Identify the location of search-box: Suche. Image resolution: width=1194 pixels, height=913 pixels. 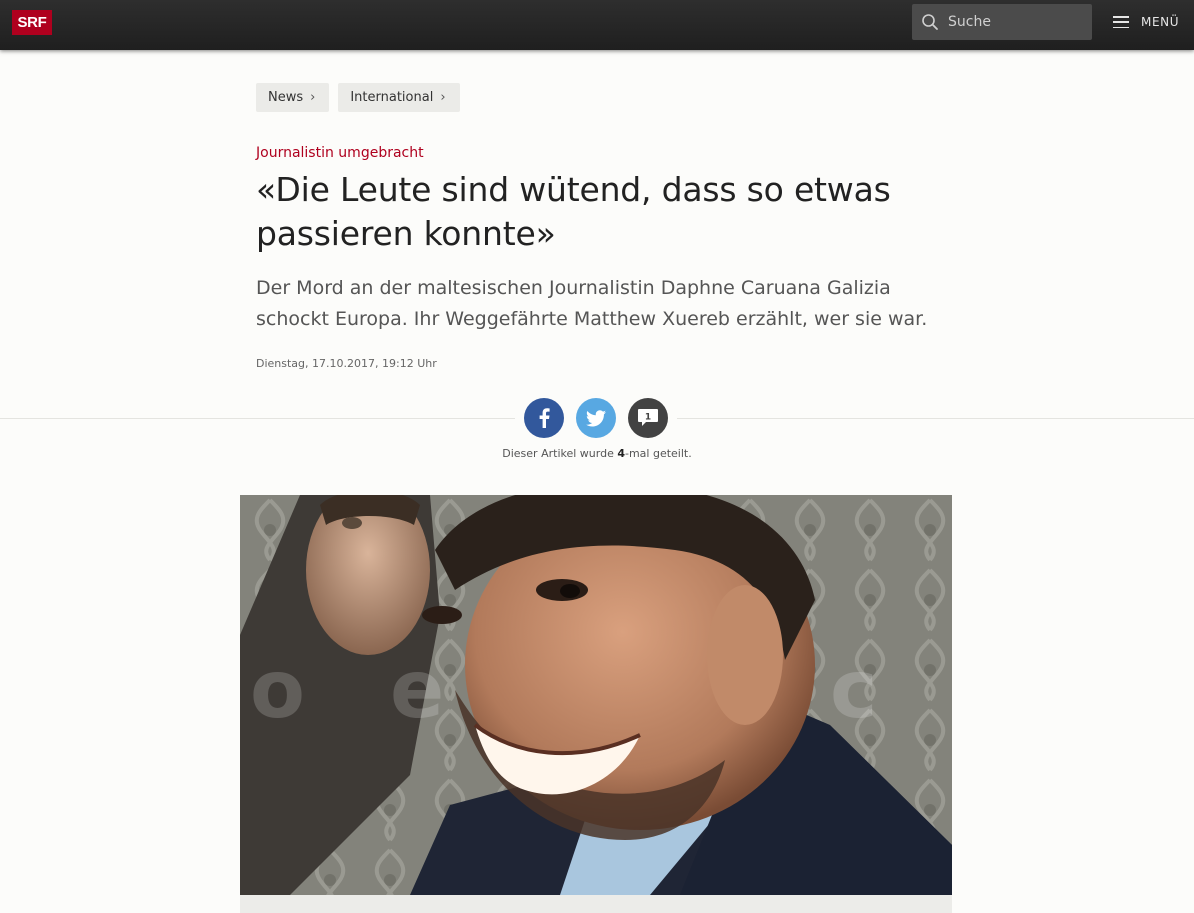
(1002, 22).